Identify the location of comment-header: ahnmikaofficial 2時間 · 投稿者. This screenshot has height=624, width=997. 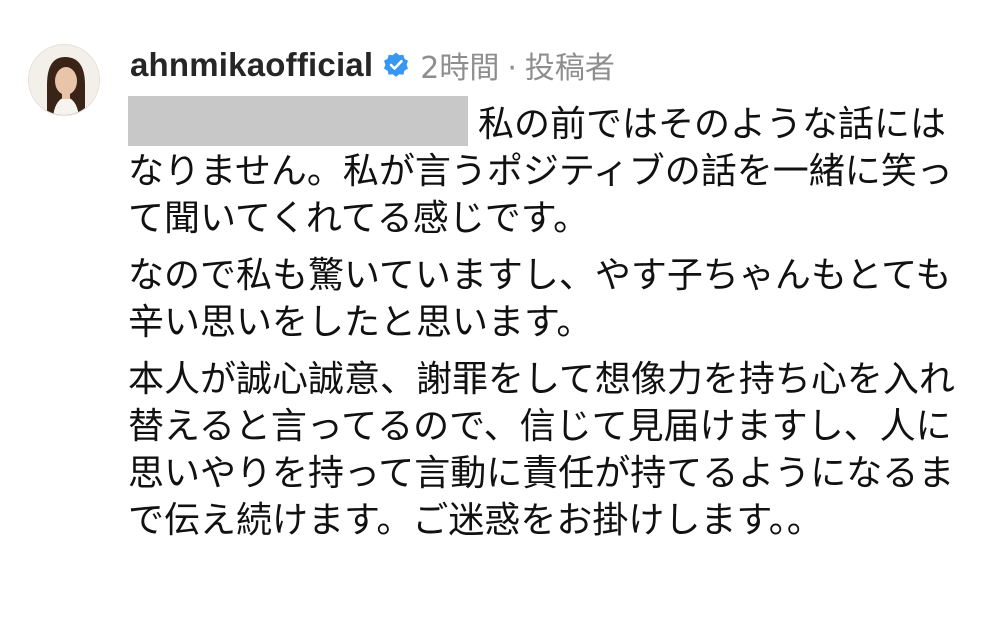
(372, 65).